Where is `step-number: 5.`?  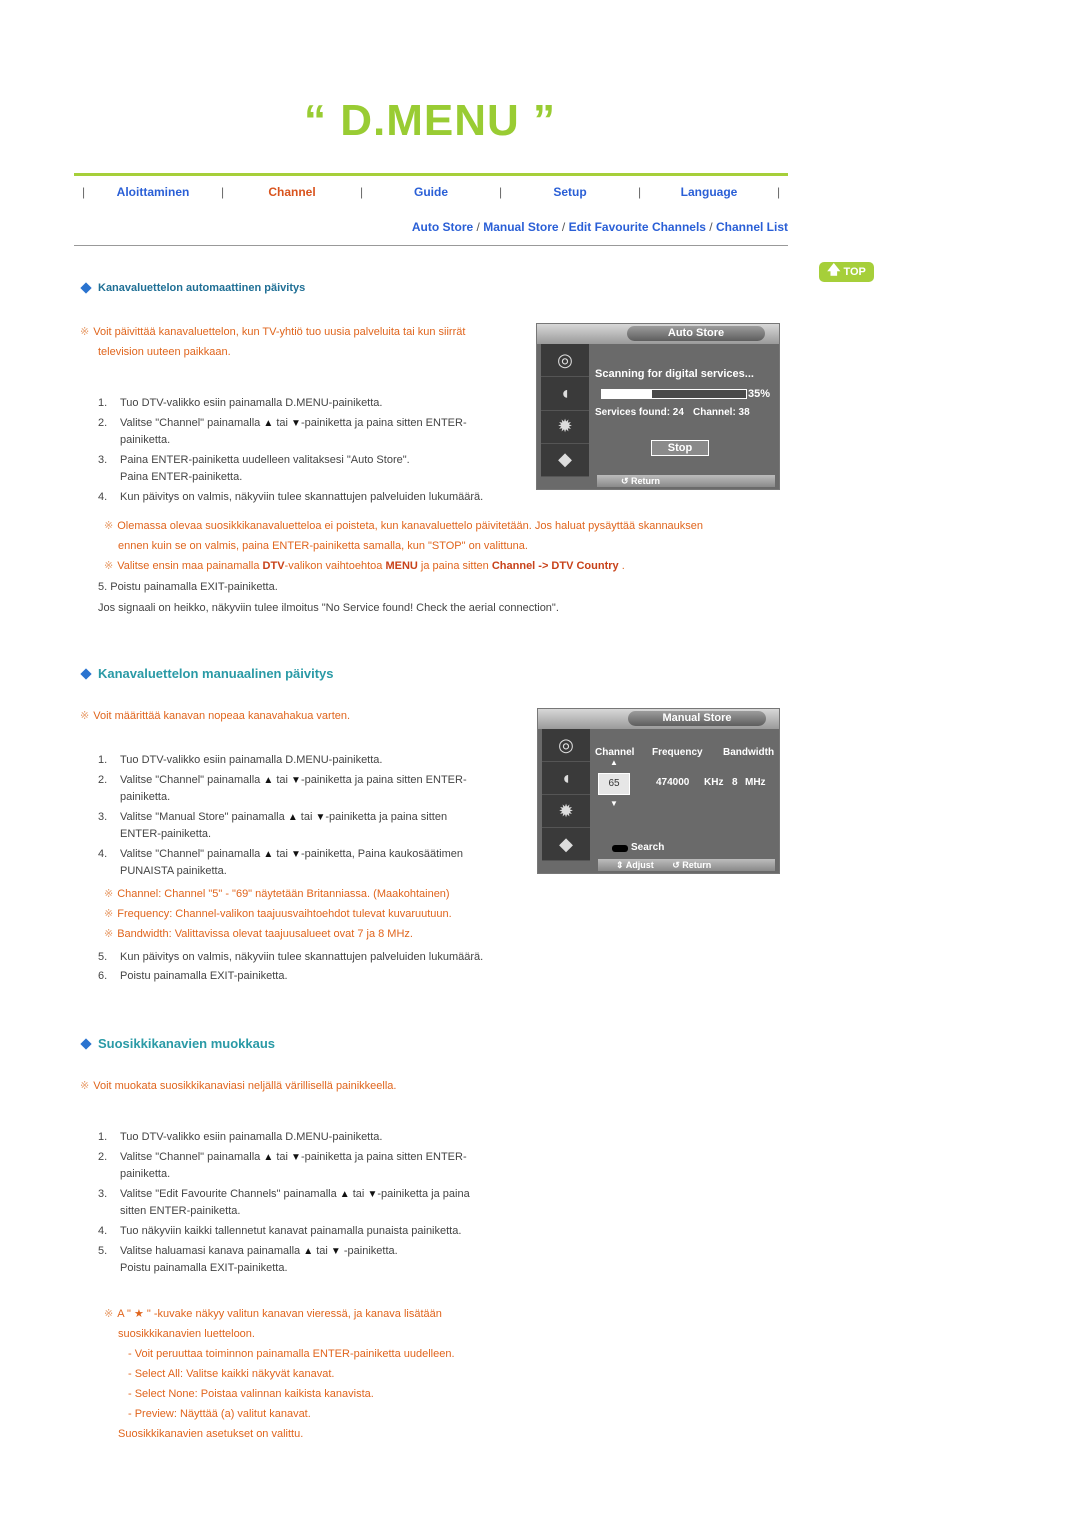
step-number: 5. is located at coordinates (103, 1251).